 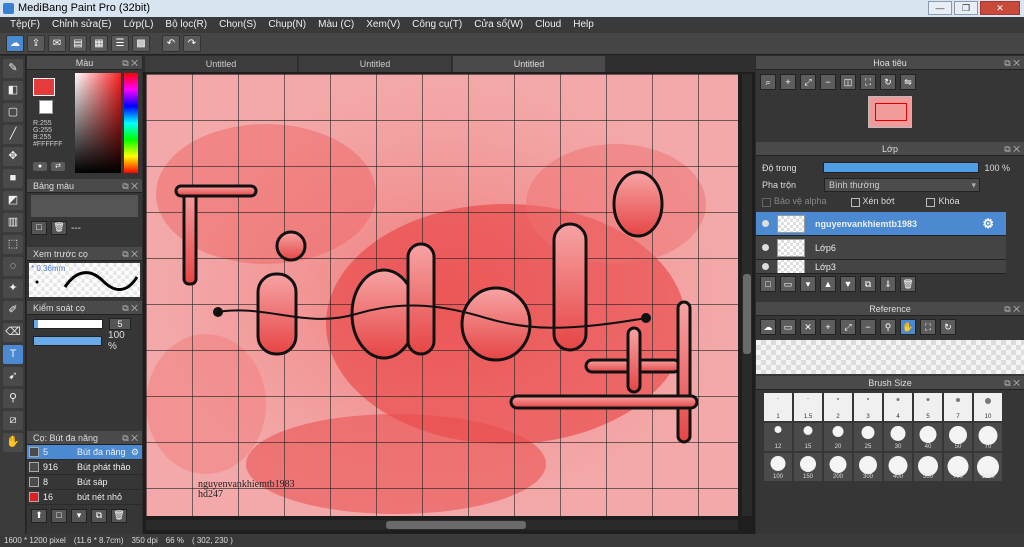 What do you see at coordinates (99, 43) in the screenshot?
I see `document-icon: ▦` at bounding box center [99, 43].